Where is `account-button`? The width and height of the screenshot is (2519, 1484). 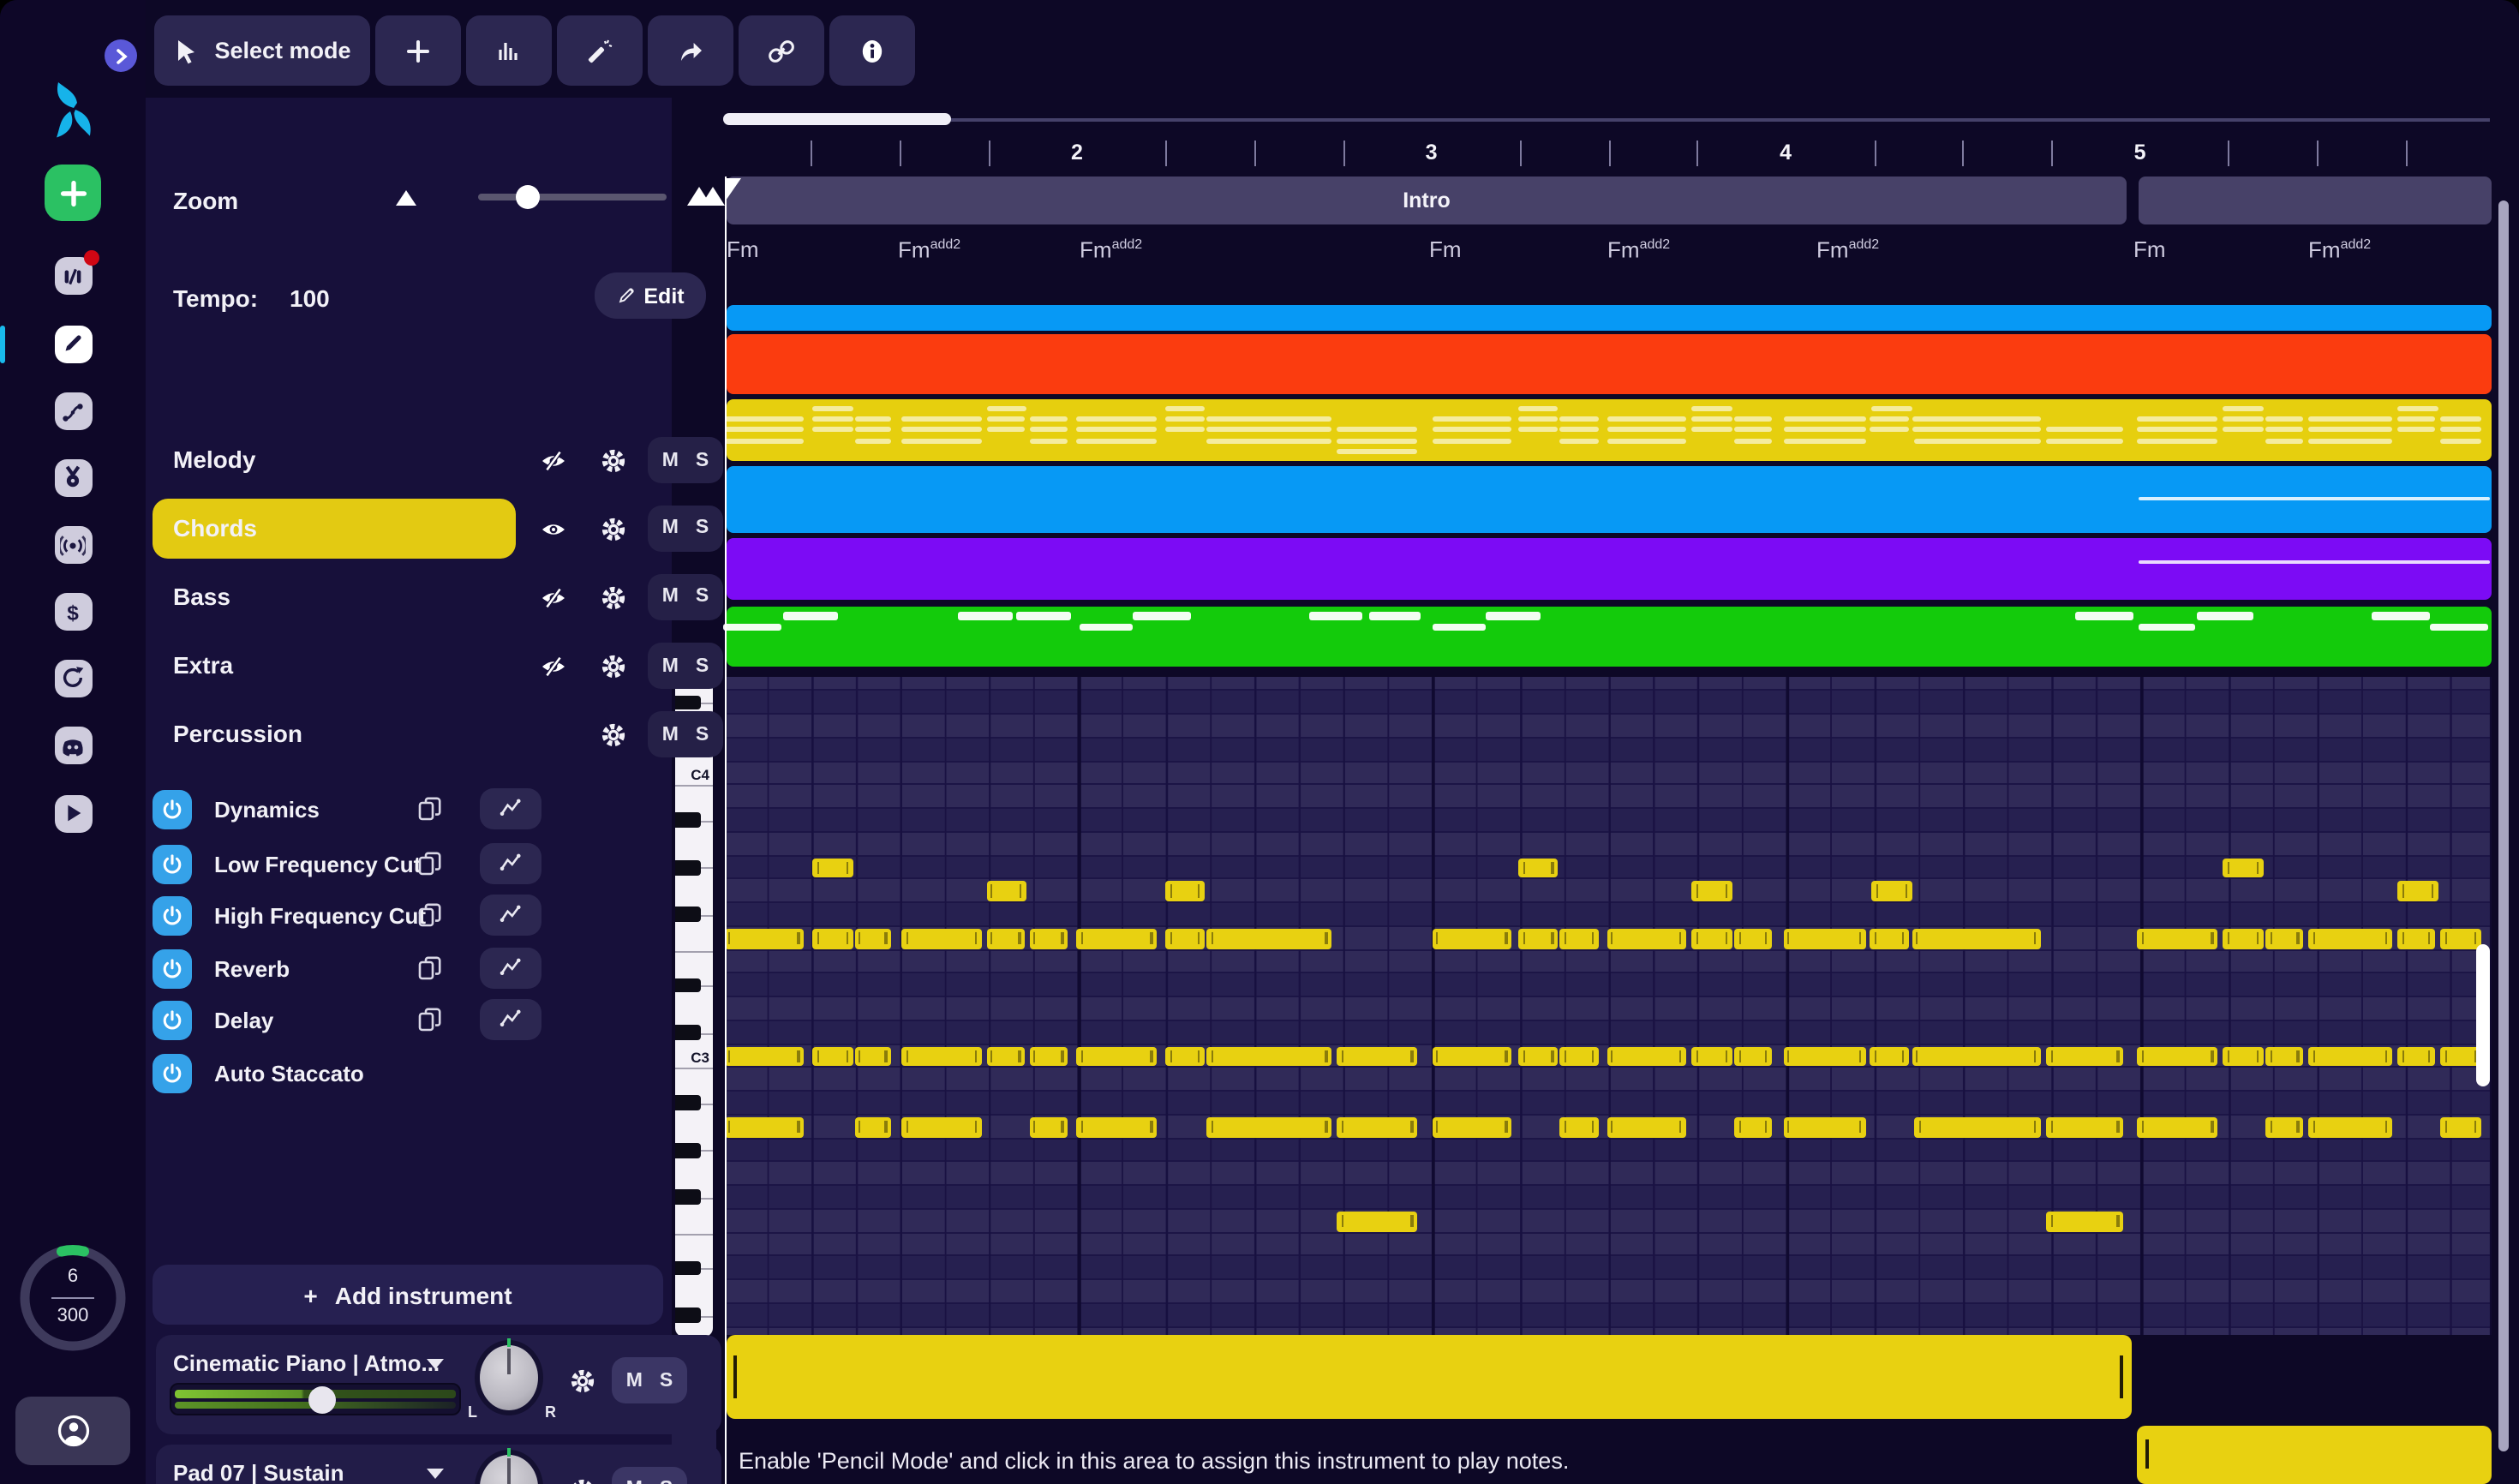 account-button is located at coordinates (72, 1431).